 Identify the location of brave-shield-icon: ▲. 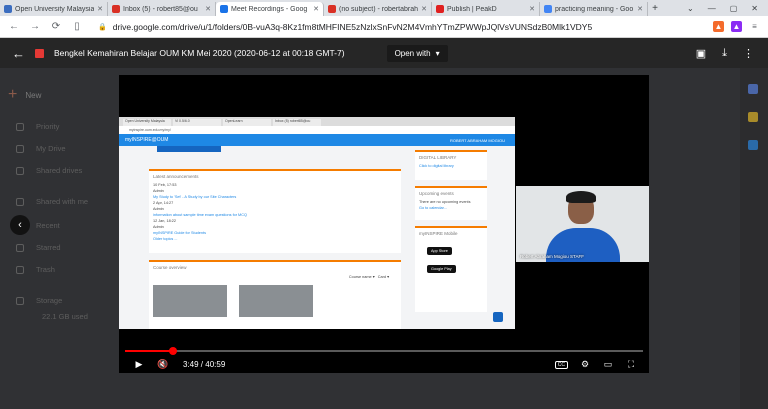
(718, 26).